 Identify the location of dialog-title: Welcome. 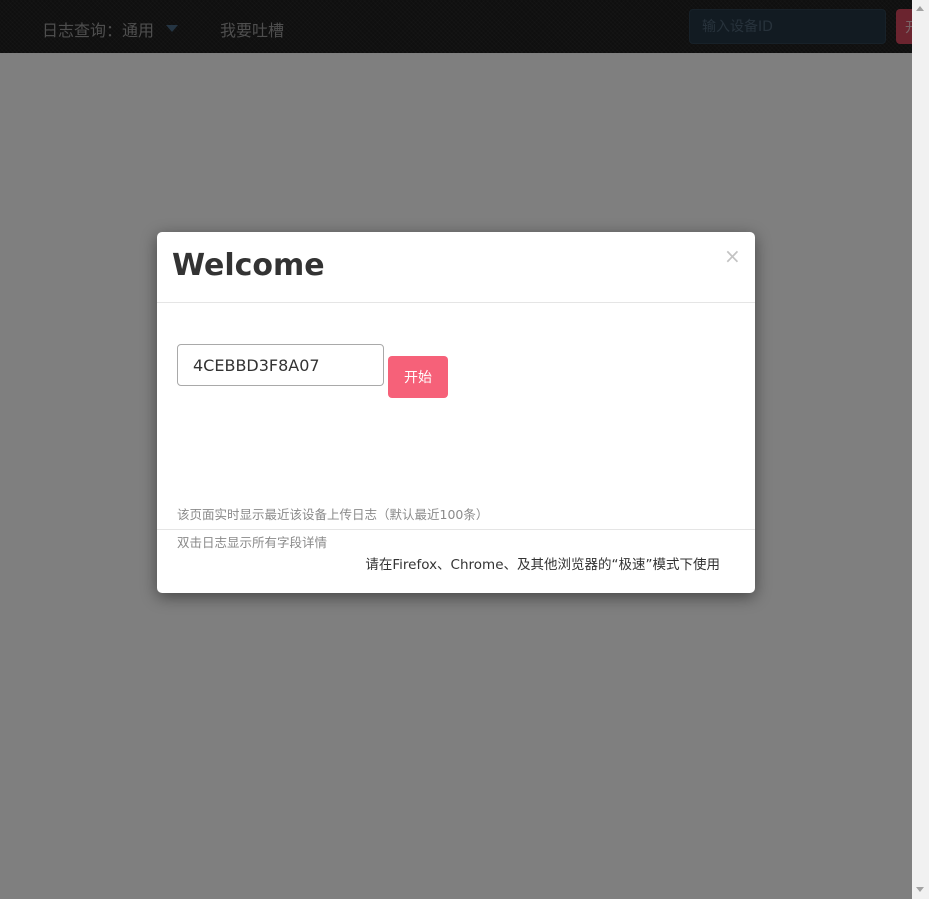
(248, 265).